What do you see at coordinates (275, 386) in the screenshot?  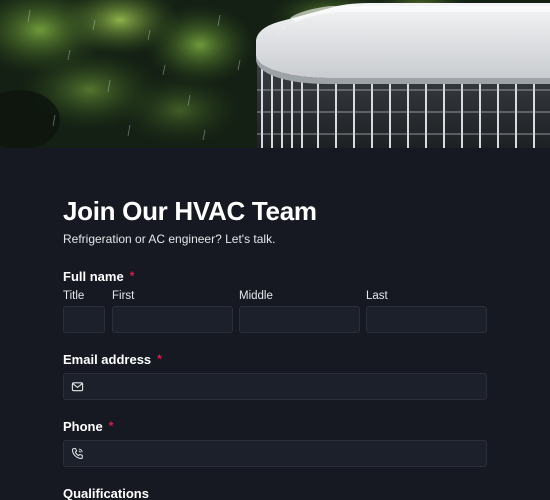 I see `email-field` at bounding box center [275, 386].